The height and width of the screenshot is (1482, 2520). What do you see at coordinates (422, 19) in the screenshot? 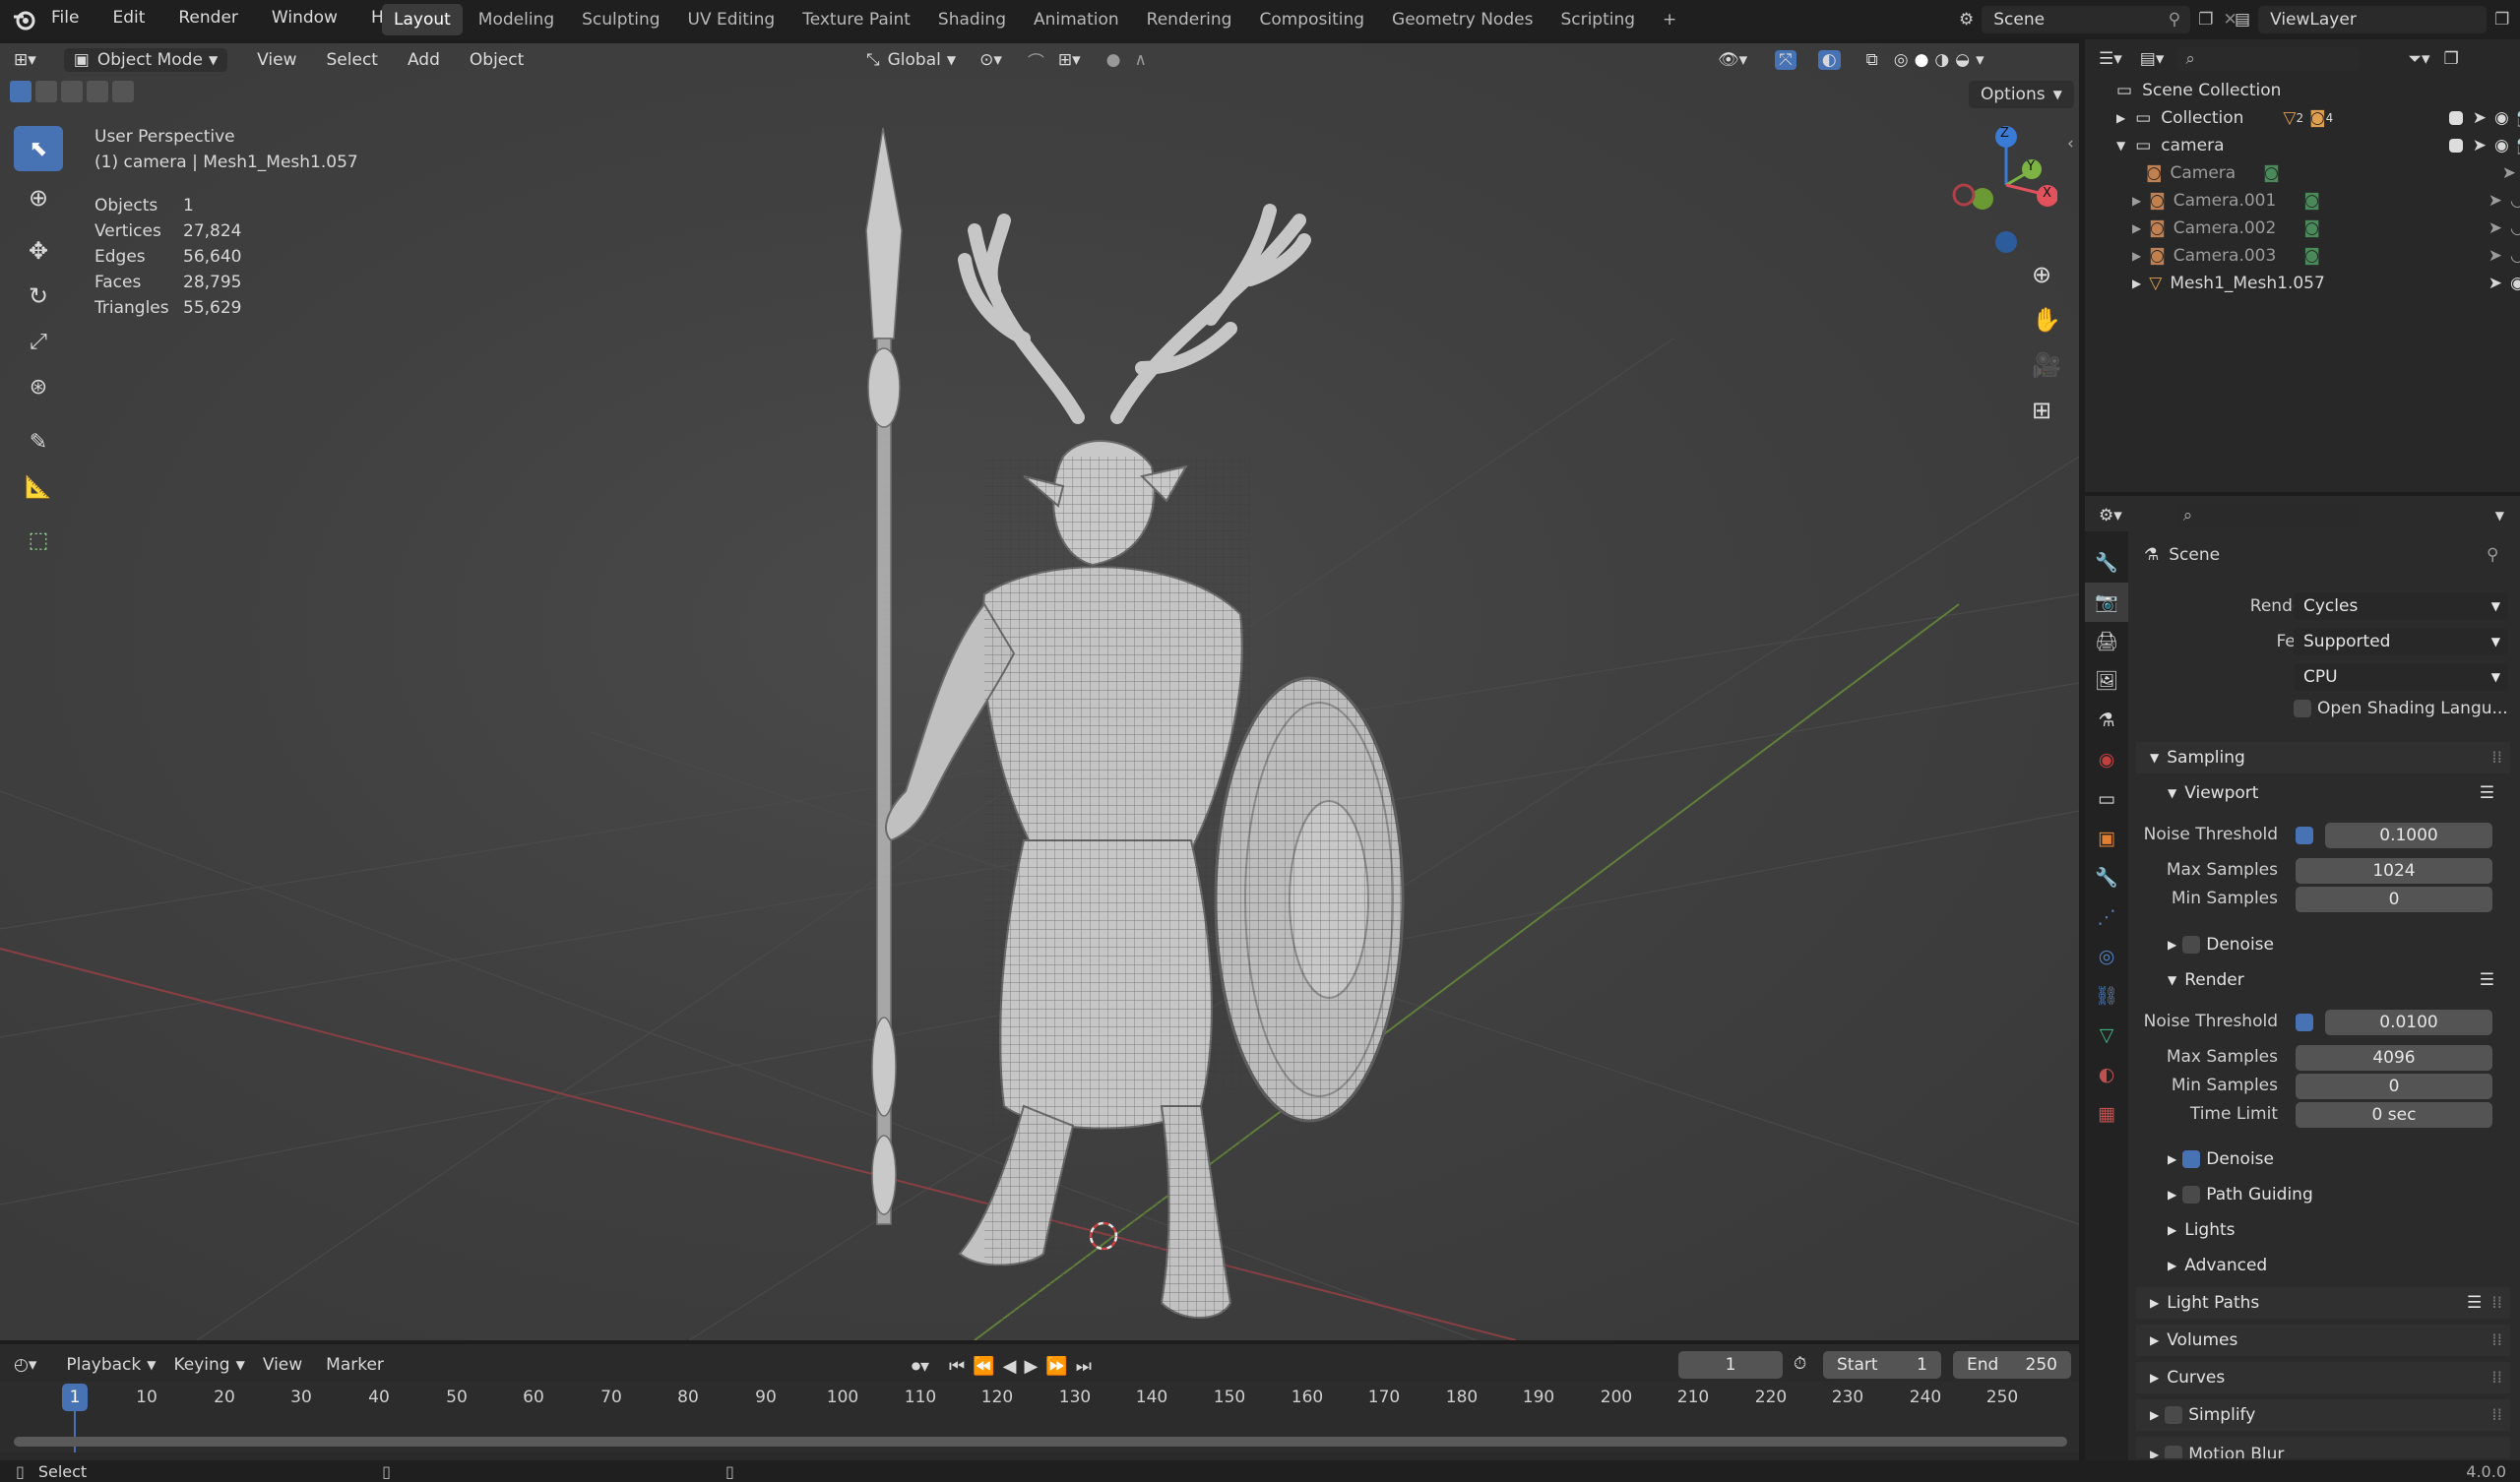
I see `tab-layout: Layout` at bounding box center [422, 19].